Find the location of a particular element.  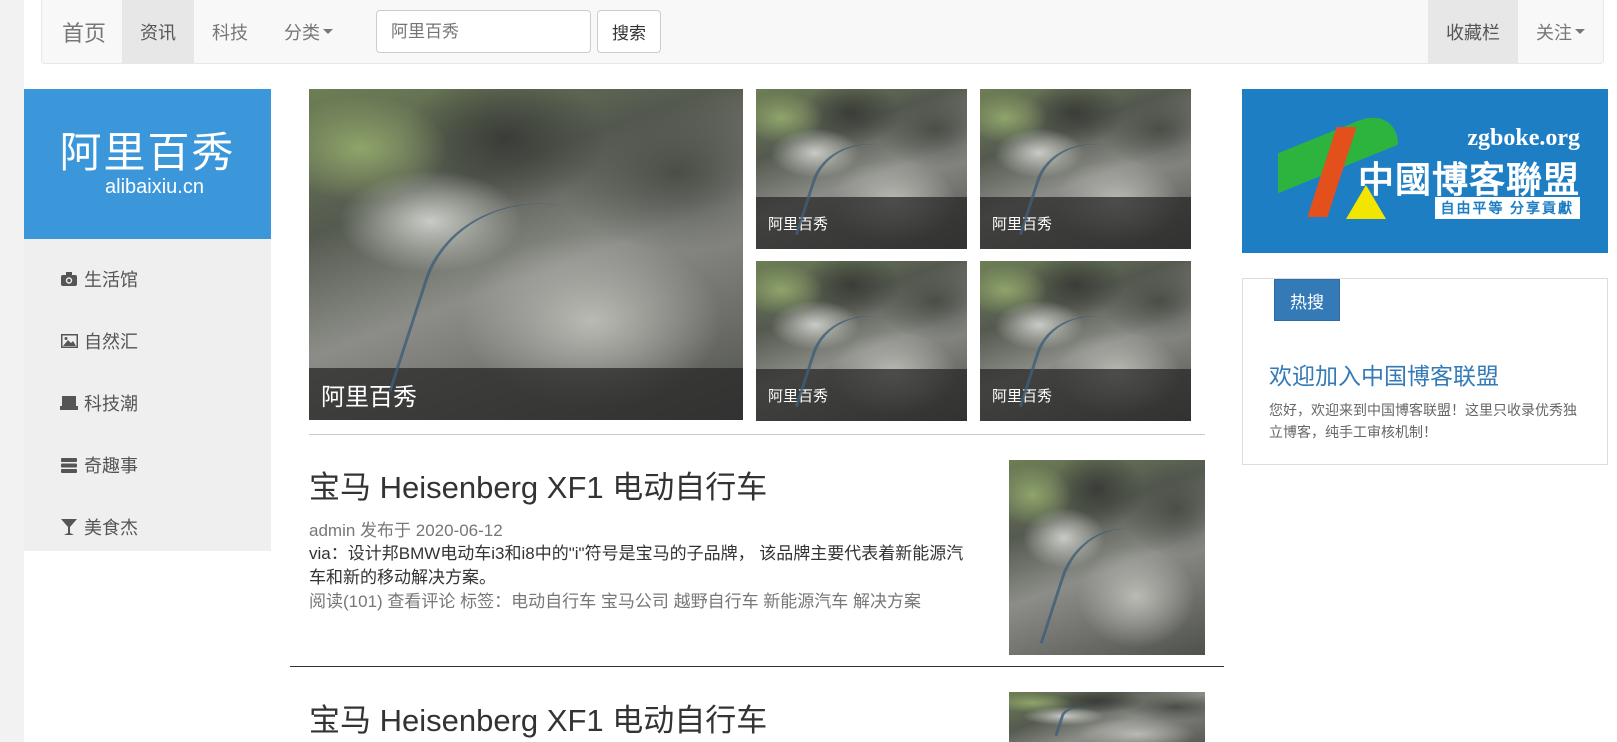

camera-icon is located at coordinates (69, 279).